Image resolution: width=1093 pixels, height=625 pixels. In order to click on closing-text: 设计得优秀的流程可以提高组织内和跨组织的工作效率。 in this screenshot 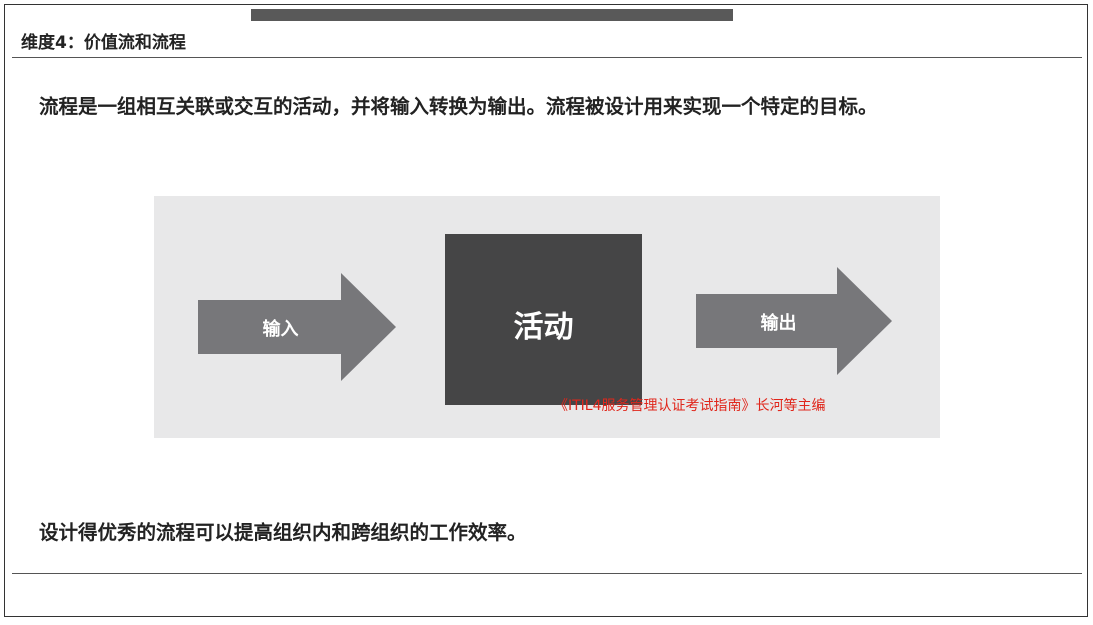, I will do `click(283, 532)`.